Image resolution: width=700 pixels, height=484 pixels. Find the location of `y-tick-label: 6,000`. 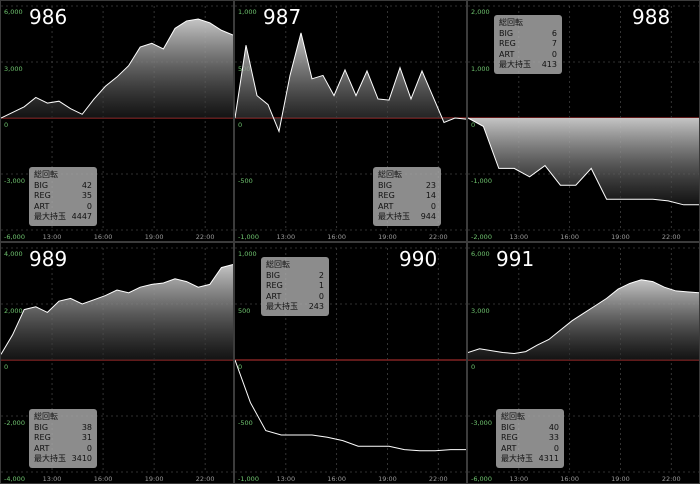

y-tick-label: 6,000 is located at coordinates (480, 254).